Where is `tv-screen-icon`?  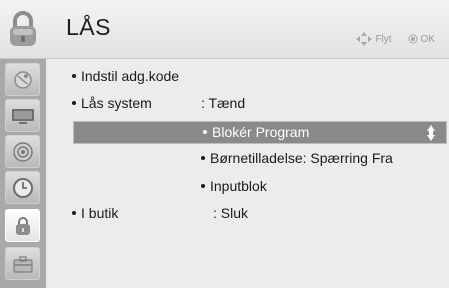
tv-screen-icon is located at coordinates (22, 116).